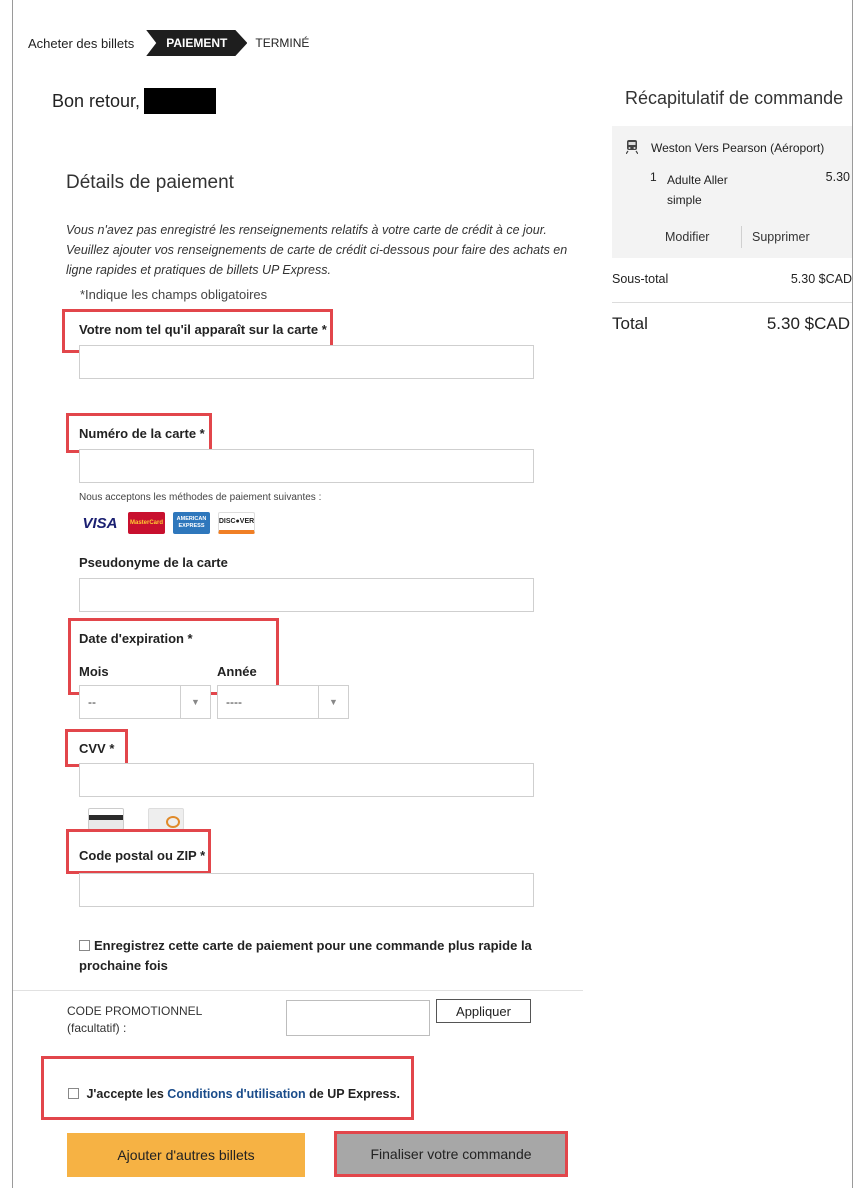 The width and height of the screenshot is (868, 1188). I want to click on card-nickname-label: Pseudonyme de la carte, so click(153, 562).